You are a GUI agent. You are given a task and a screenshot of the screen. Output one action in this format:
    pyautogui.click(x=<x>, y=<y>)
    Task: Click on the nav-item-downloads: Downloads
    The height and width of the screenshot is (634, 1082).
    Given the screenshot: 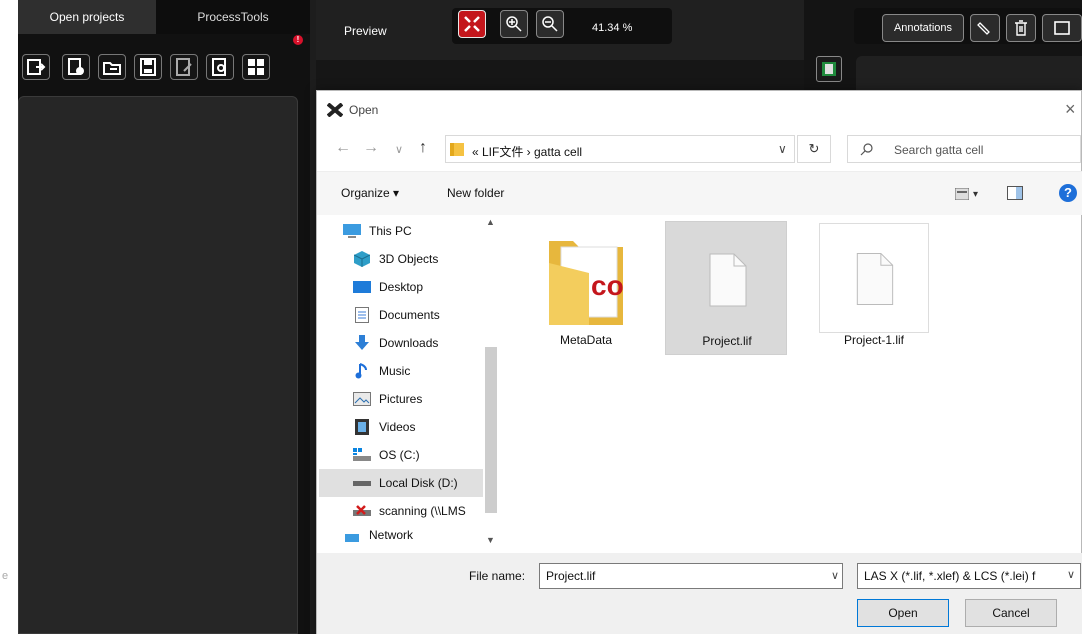 What is the action you would take?
    pyautogui.click(x=426, y=343)
    